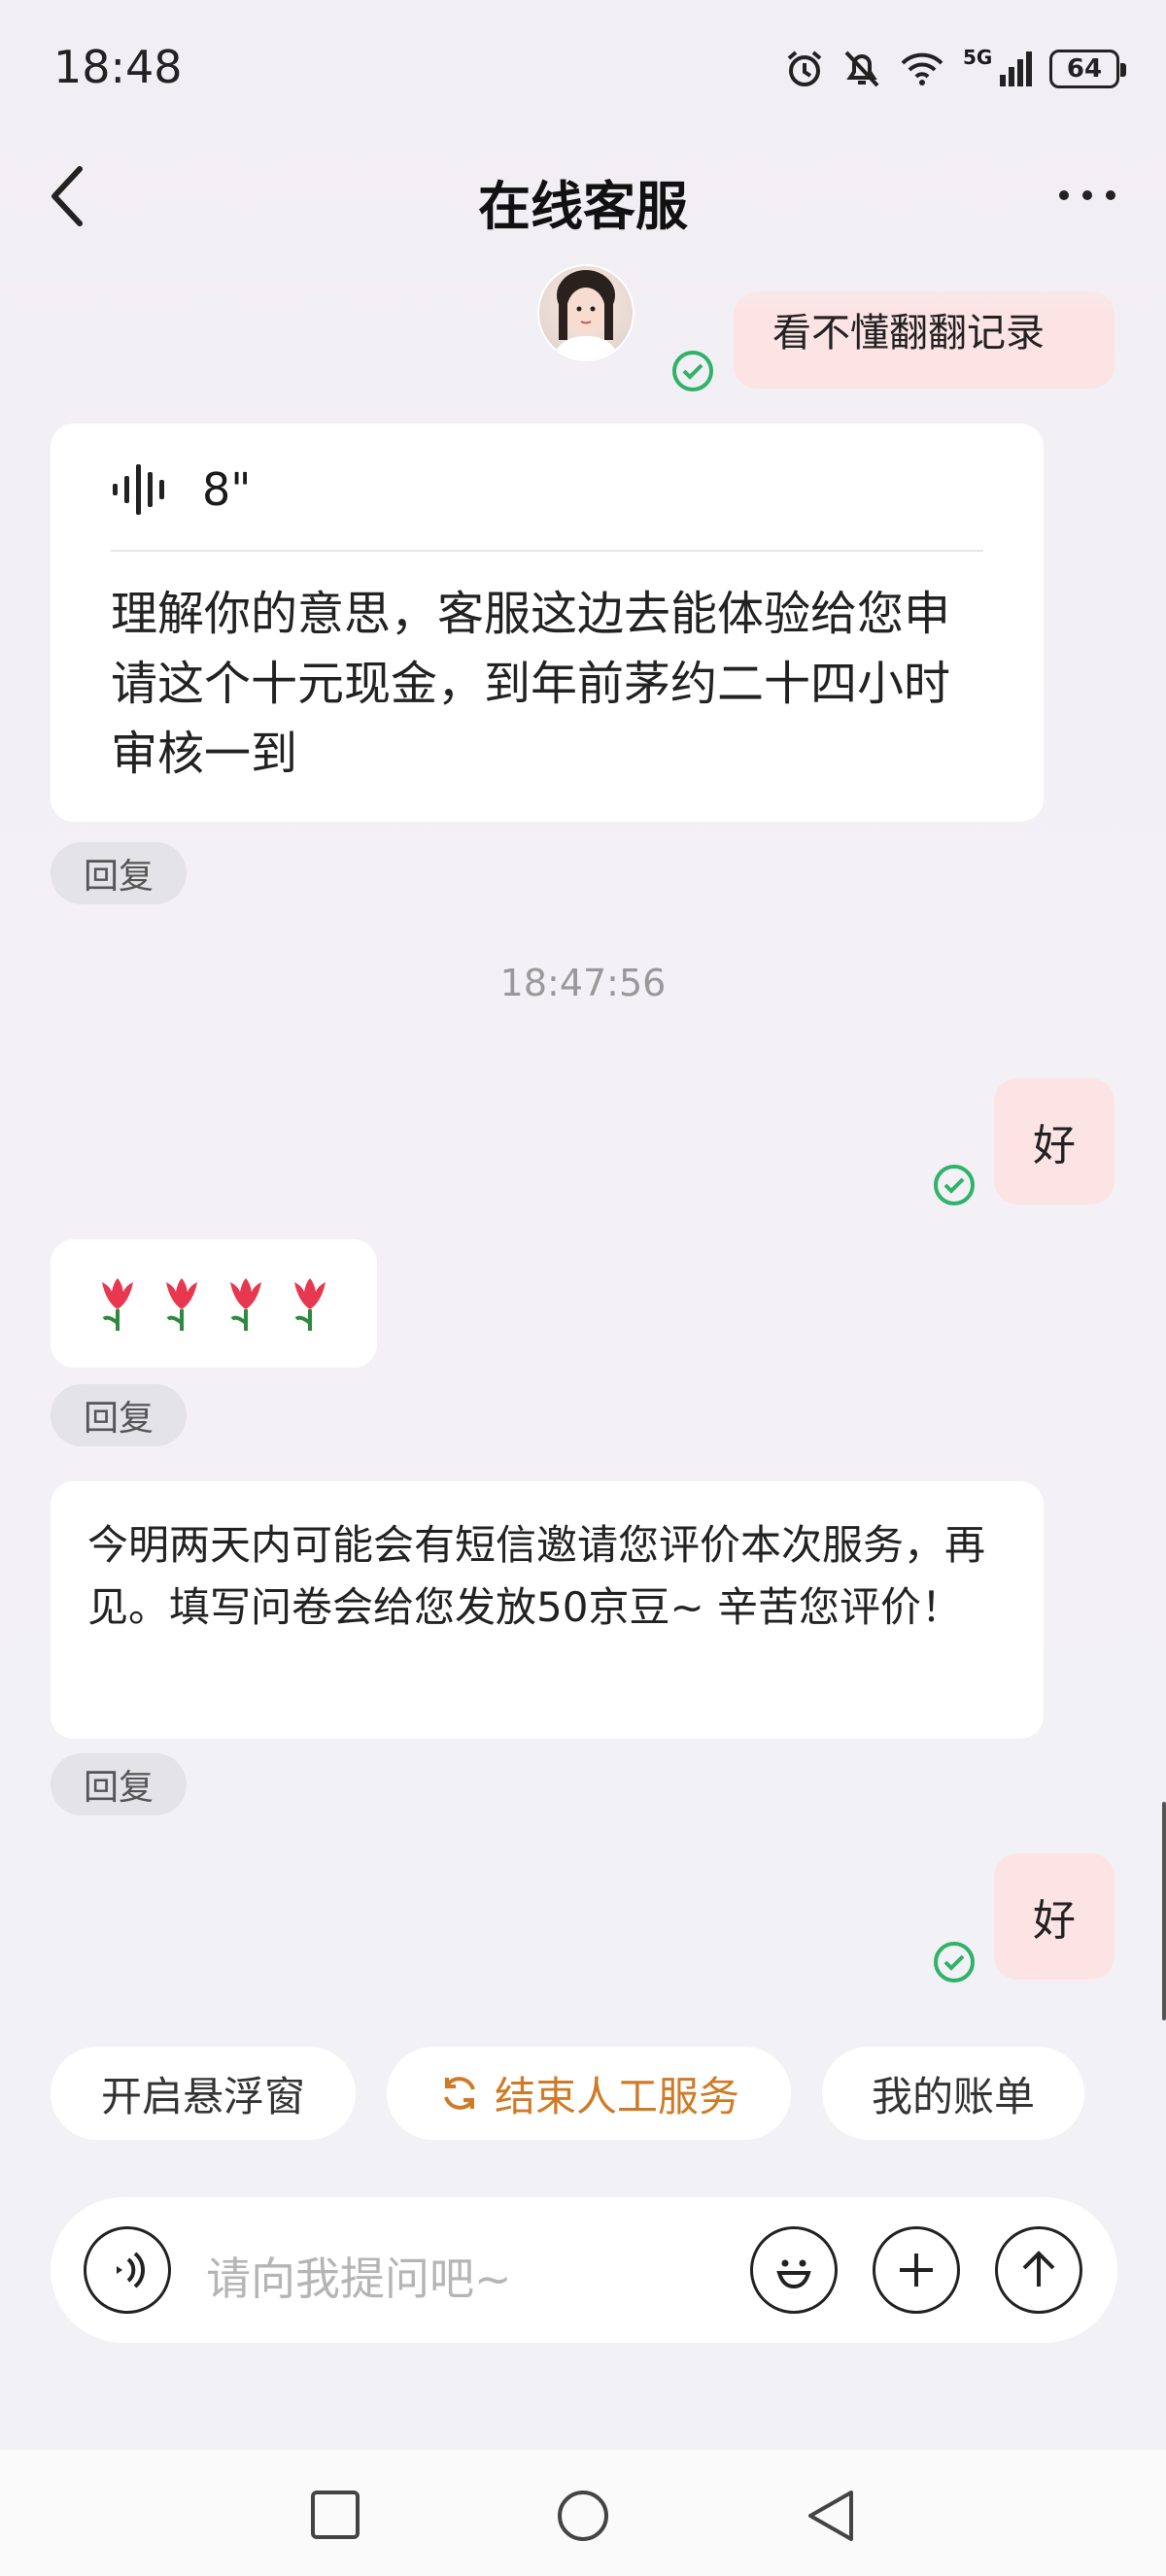 The image size is (1166, 2576). I want to click on status-time: 18:48, so click(118, 67).